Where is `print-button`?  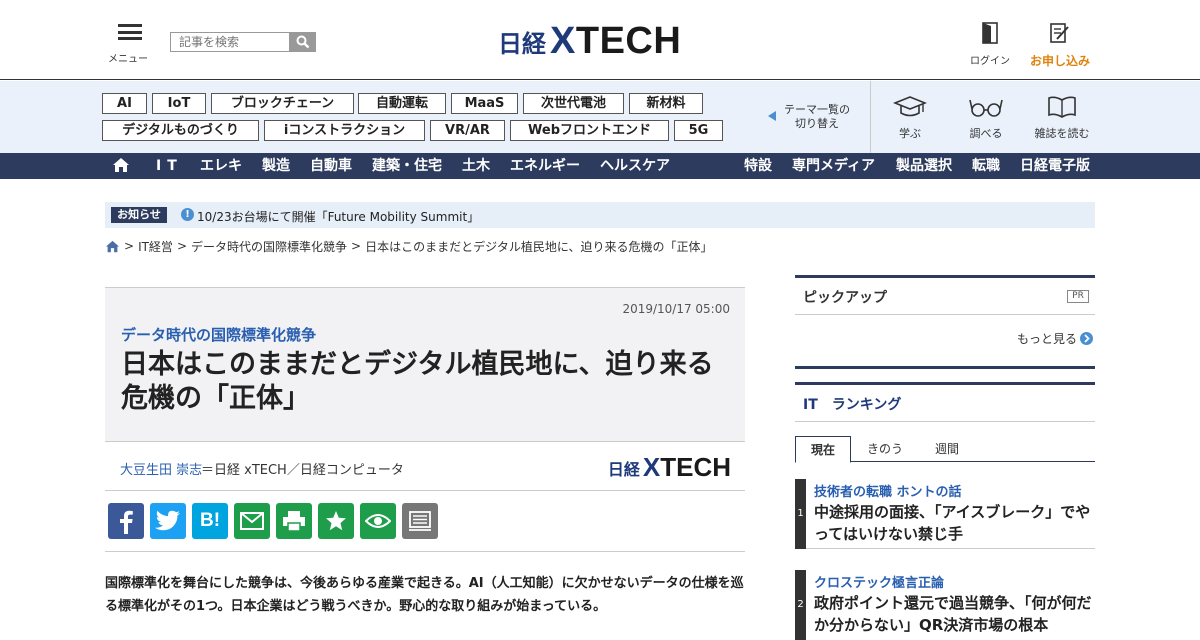 print-button is located at coordinates (294, 521).